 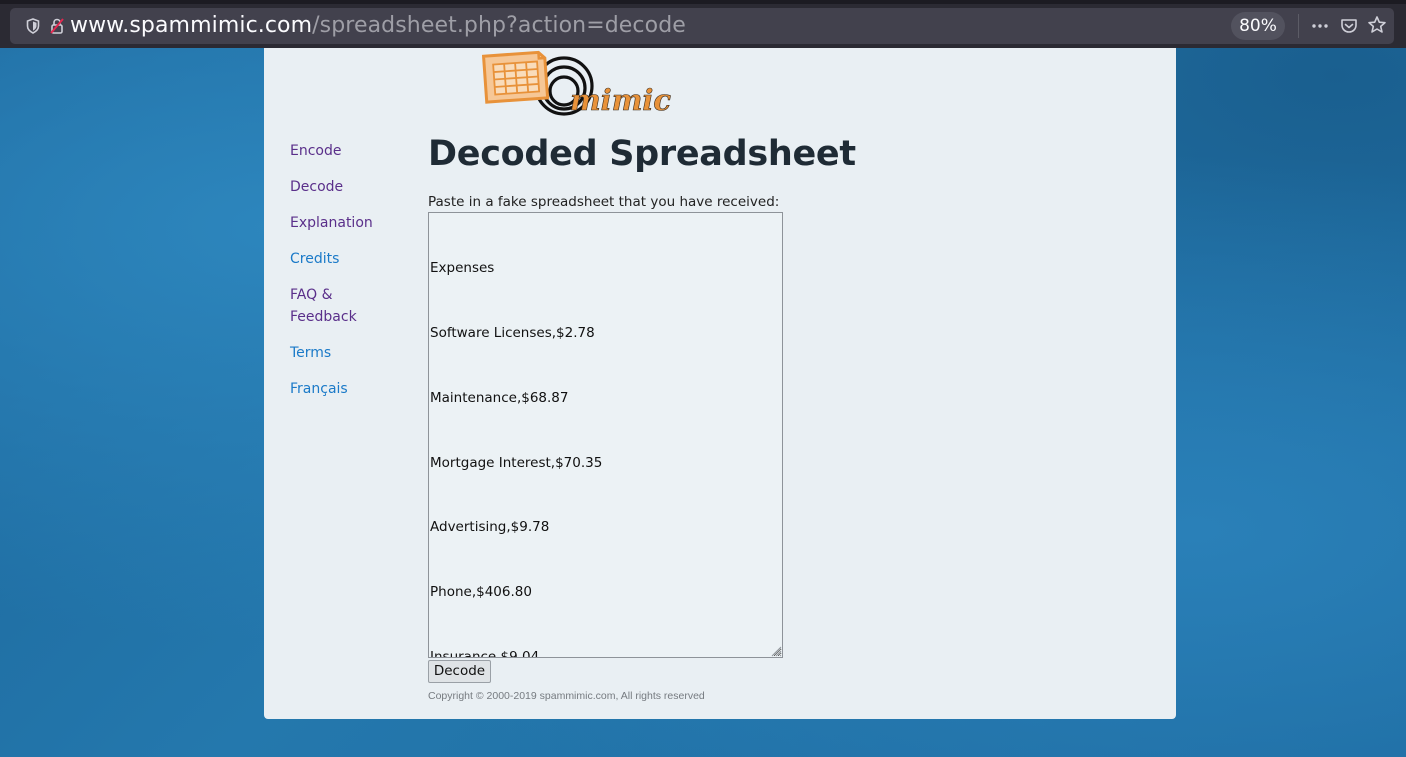 I want to click on spammimic-logo: mimic, so click(x=577, y=89).